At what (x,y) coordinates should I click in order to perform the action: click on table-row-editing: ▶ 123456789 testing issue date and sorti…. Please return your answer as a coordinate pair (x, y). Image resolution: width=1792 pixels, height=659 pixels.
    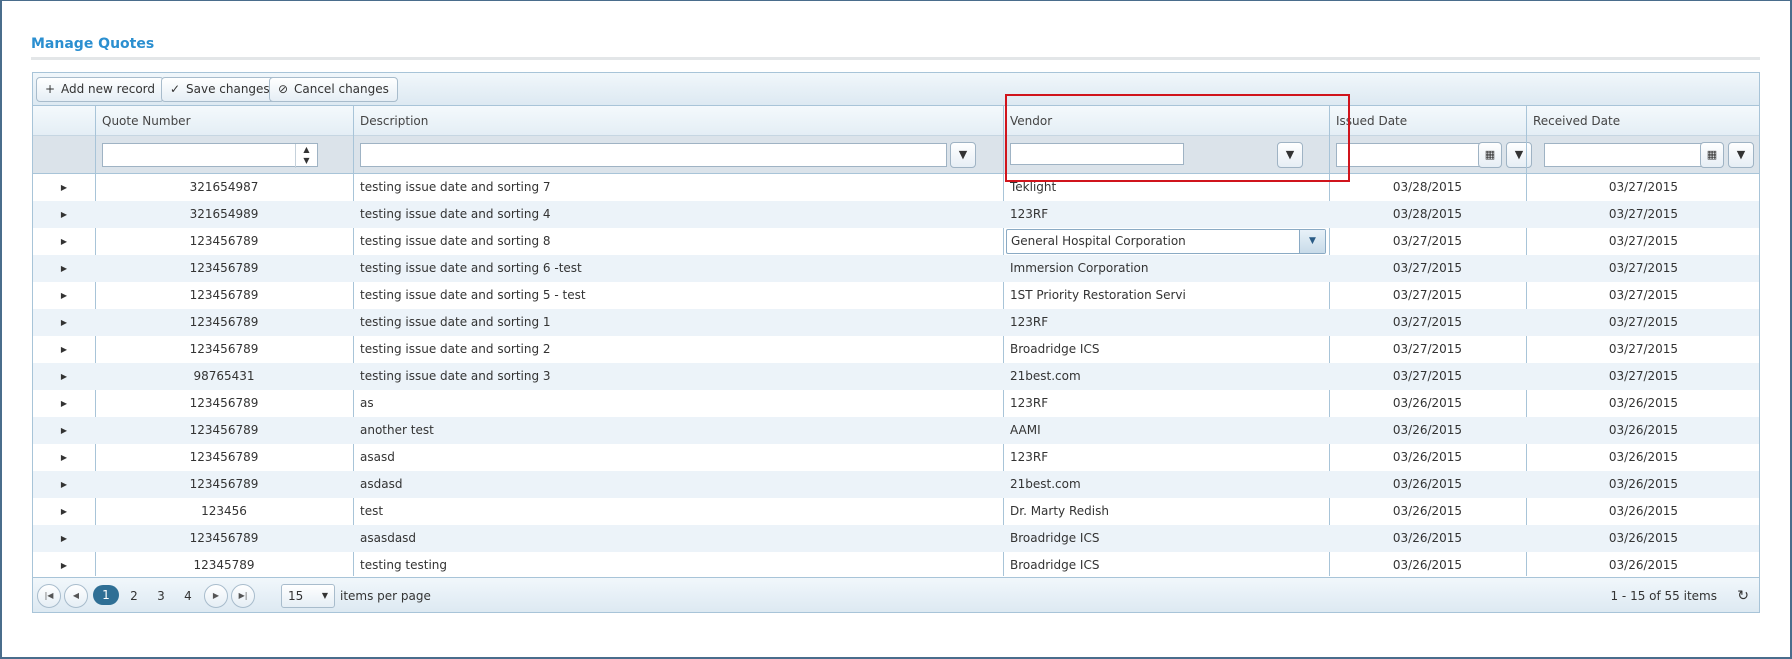
    Looking at the image, I should click on (896, 241).